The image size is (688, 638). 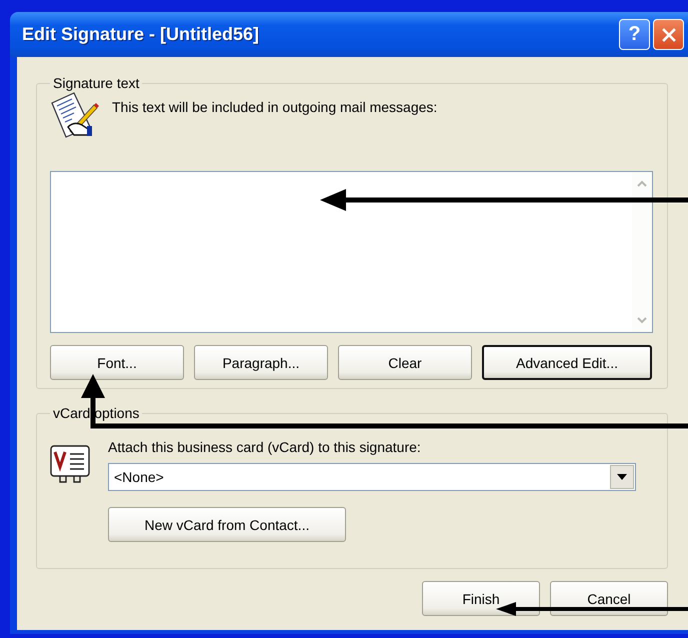 I want to click on vcard-icon, so click(x=70, y=465).